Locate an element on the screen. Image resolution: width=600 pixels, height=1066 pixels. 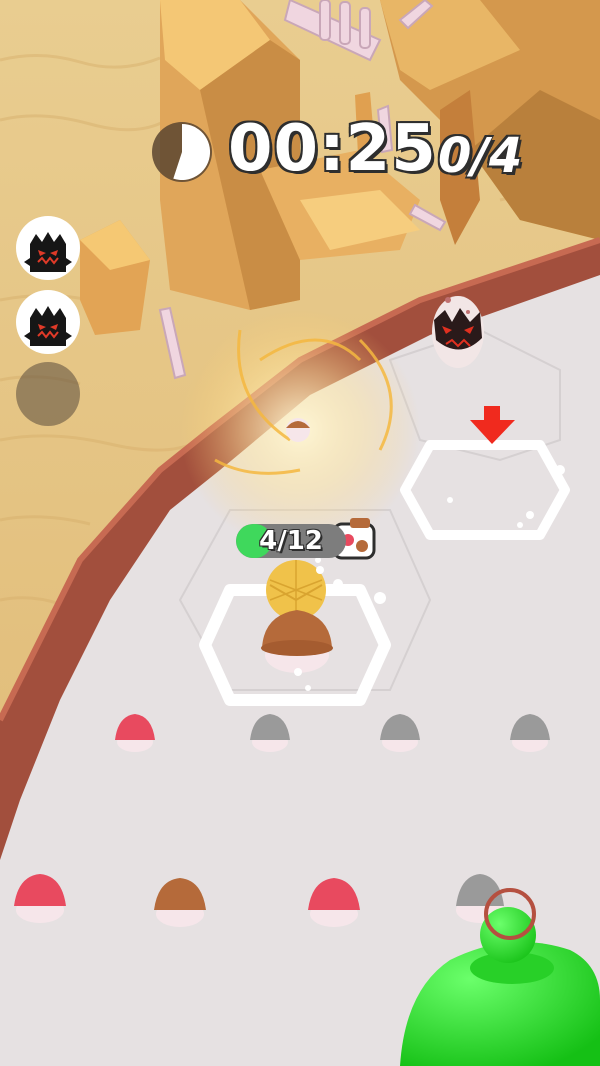
small-collectible is located at coordinates (298, 430).